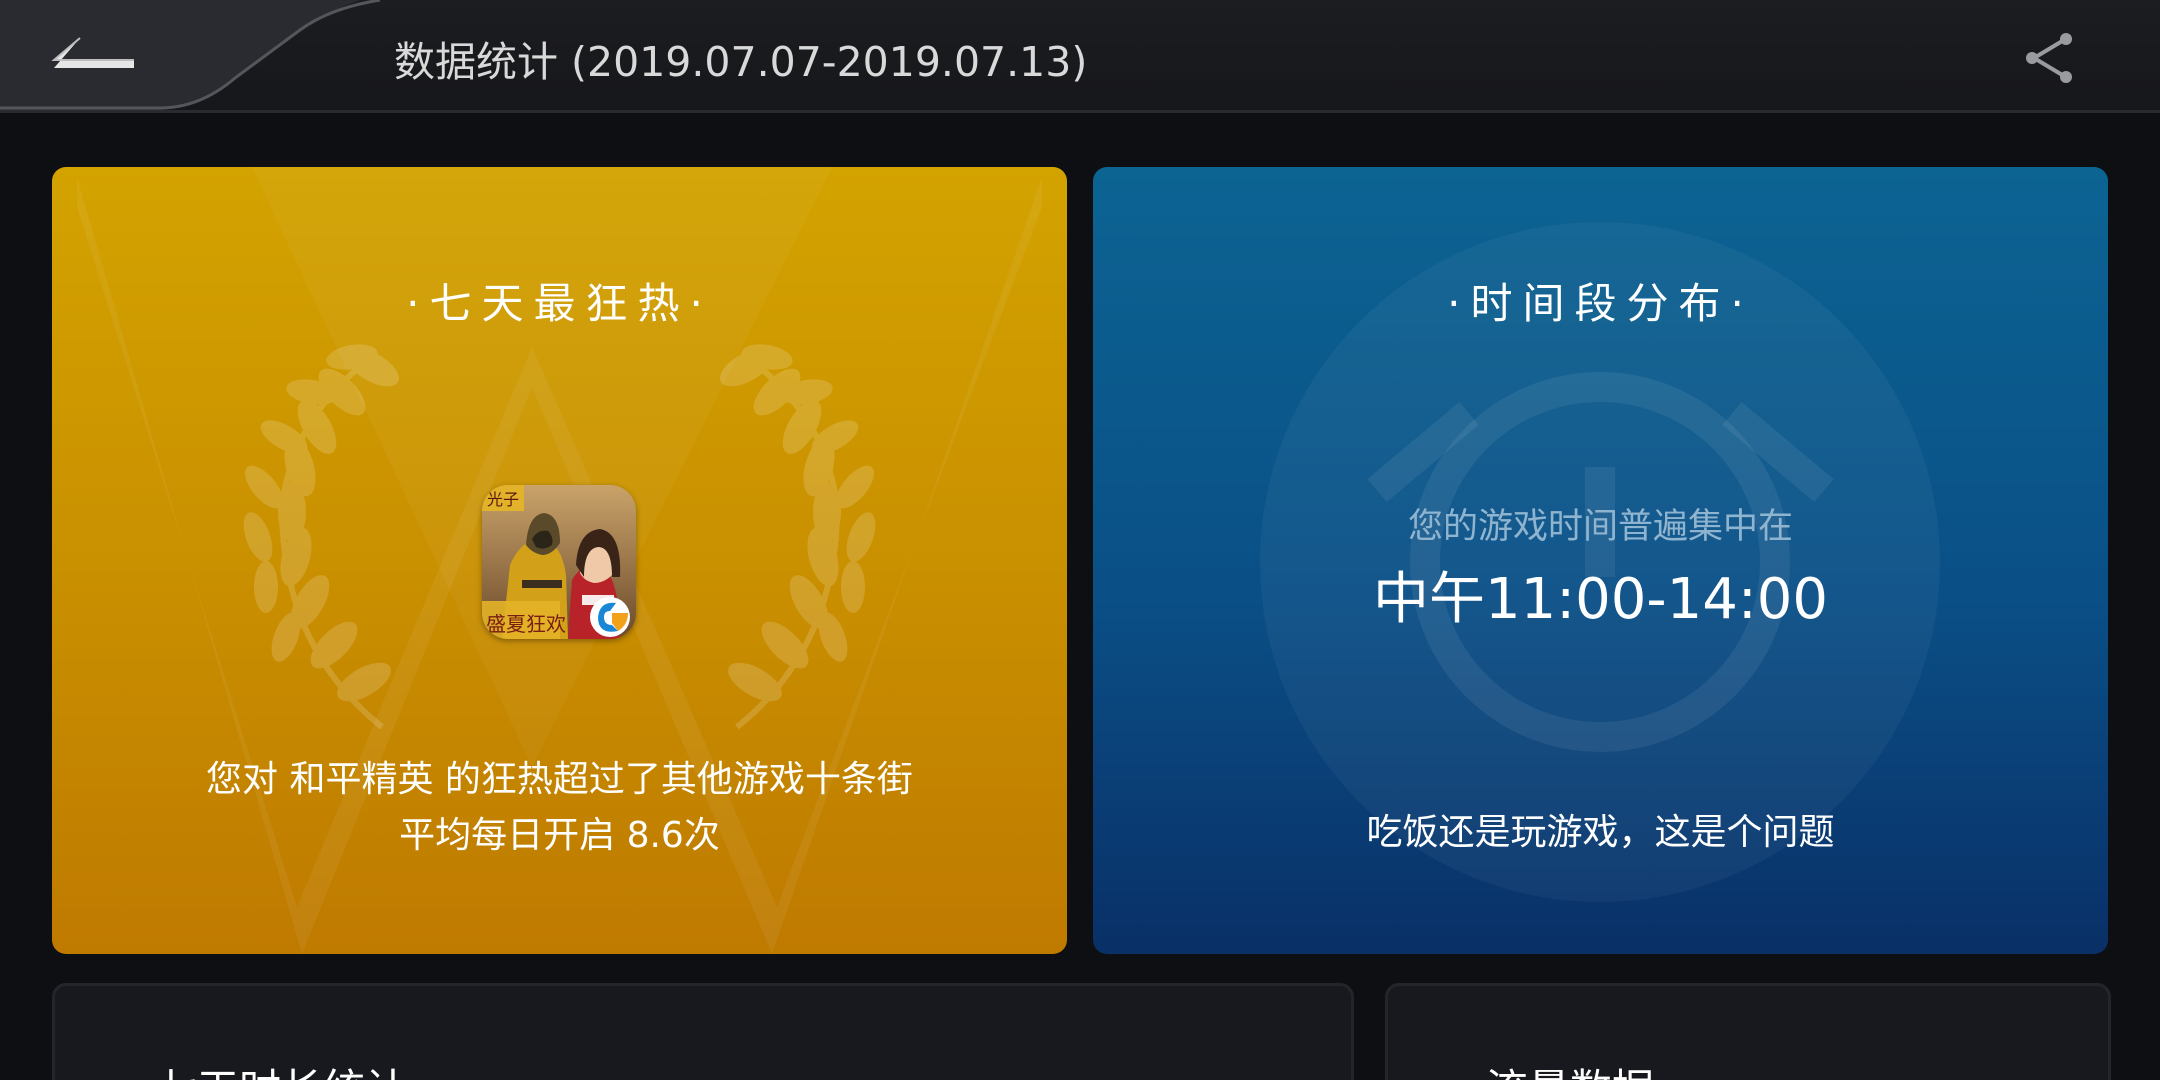 The image size is (2160, 1080). I want to click on seven-day-duration-panel: 七天时长统计, so click(703, 1031).